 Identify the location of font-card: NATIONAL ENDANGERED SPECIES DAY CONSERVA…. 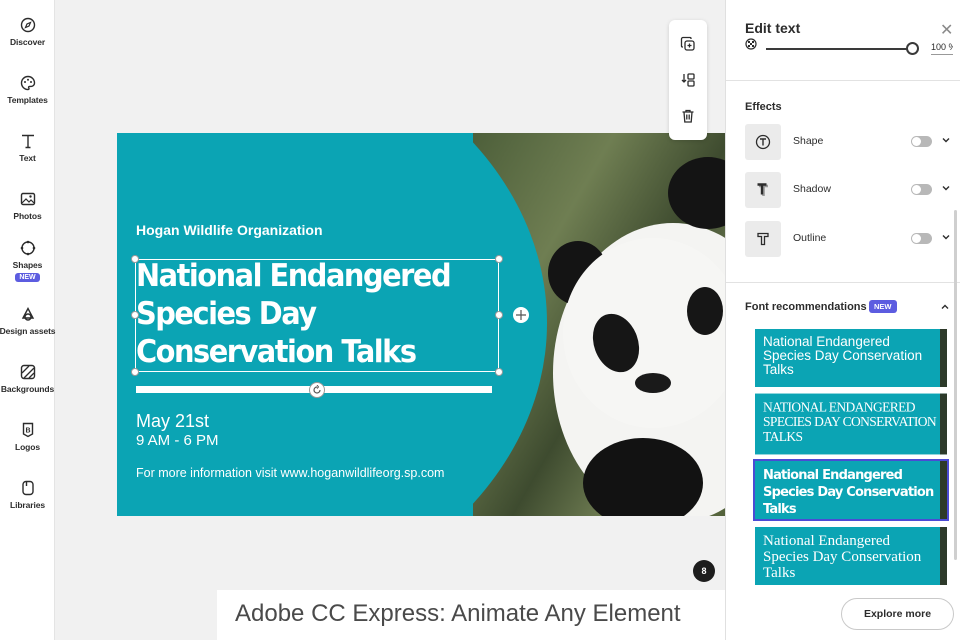
(851, 424).